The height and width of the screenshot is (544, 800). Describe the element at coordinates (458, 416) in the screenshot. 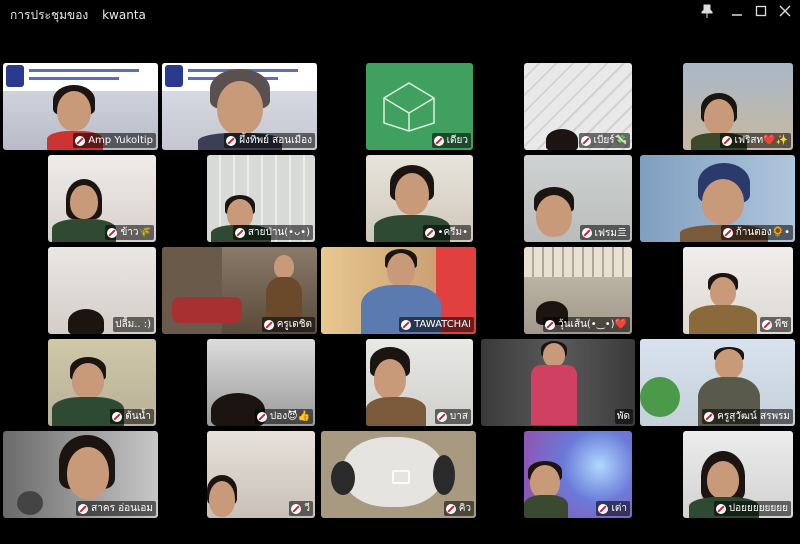

I see `participant-name: บาส` at that location.